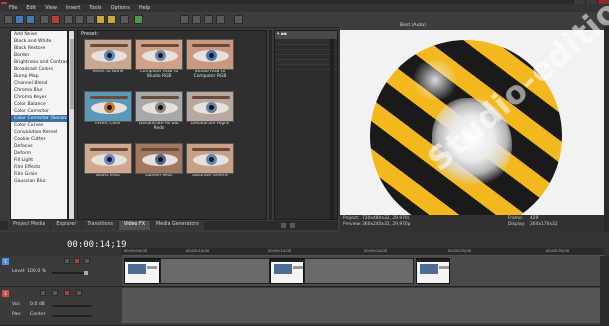  What do you see at coordinates (71, 125) in the screenshot?
I see `fx-list-scrollbar` at bounding box center [71, 125].